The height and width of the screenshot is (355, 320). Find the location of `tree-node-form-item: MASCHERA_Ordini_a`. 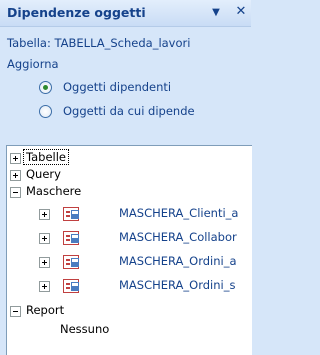

tree-node-form-item: MASCHERA_Ordini_a is located at coordinates (145, 262).